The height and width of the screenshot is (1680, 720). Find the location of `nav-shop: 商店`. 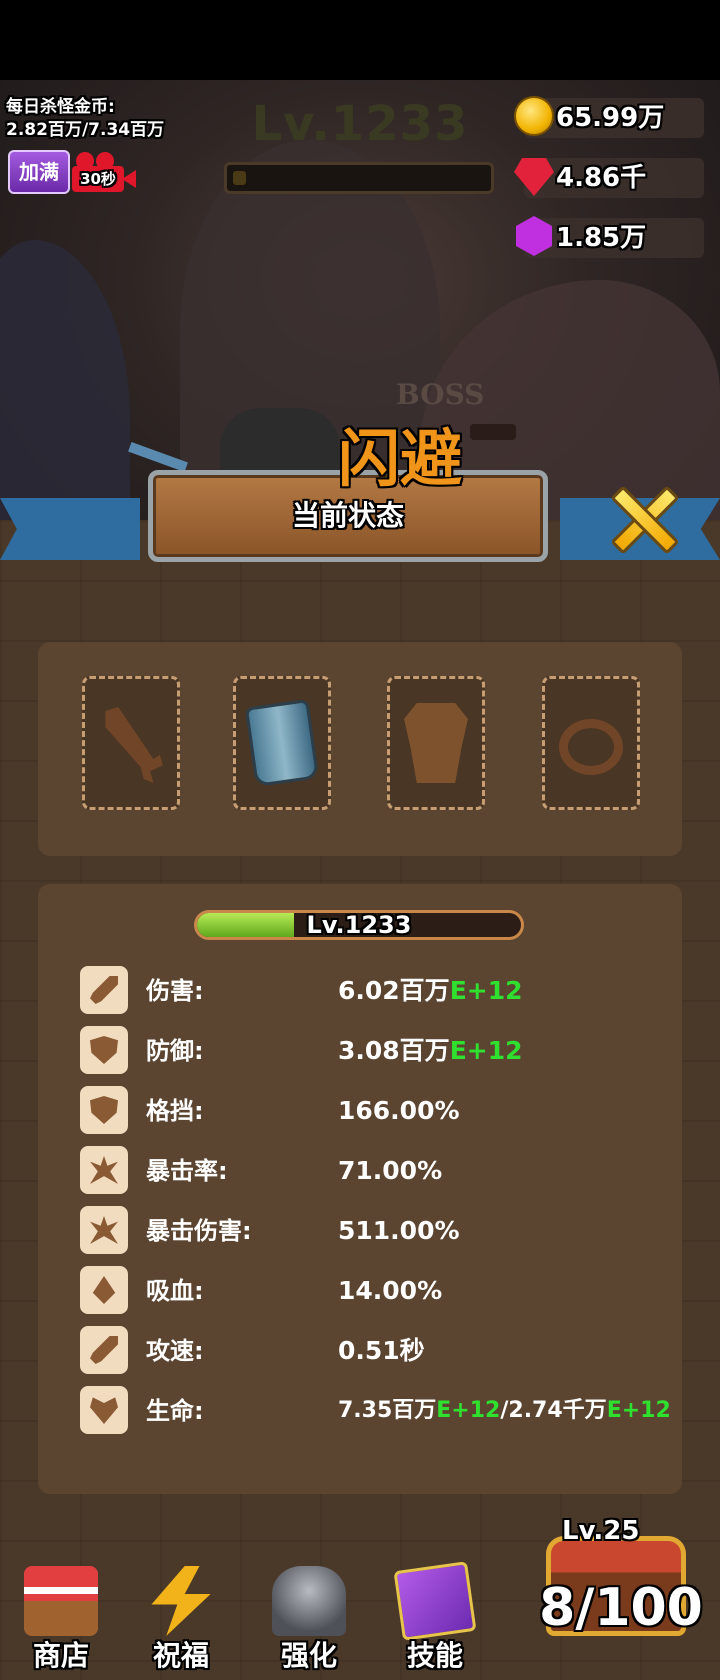

nav-shop: 商店 is located at coordinates (61, 1620).